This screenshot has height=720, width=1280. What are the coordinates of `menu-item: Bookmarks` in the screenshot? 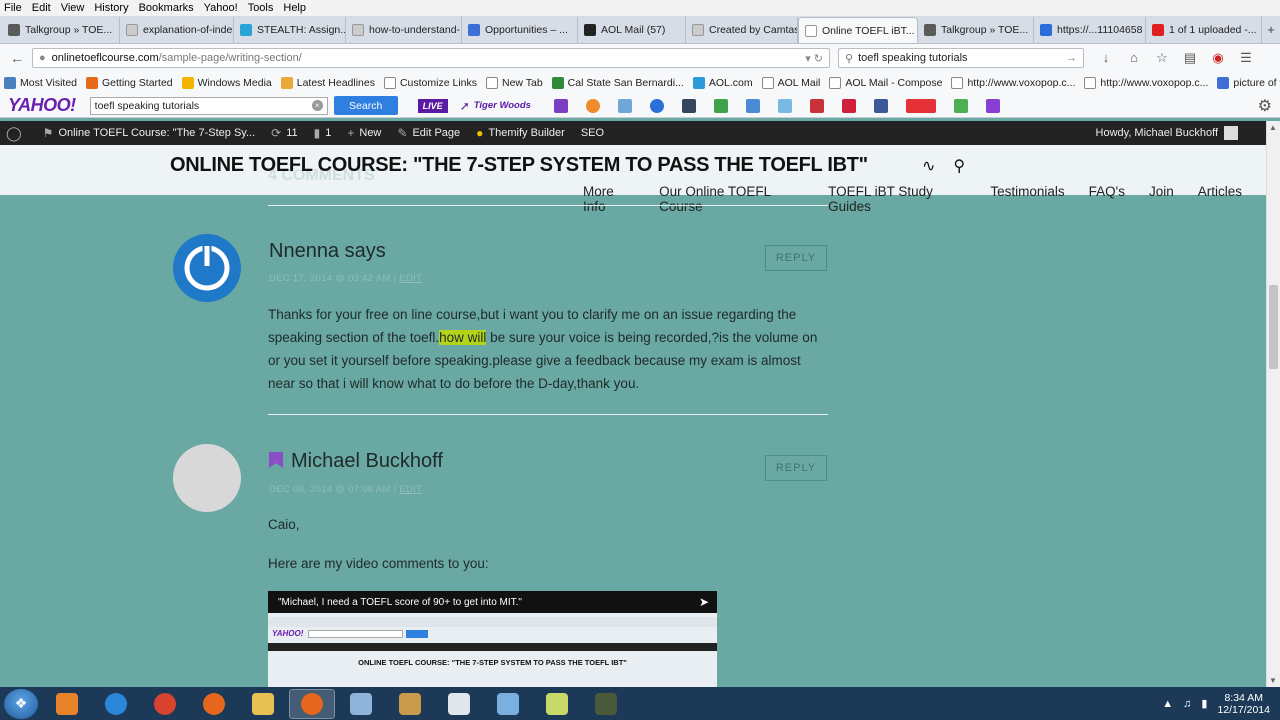 It's located at (166, 8).